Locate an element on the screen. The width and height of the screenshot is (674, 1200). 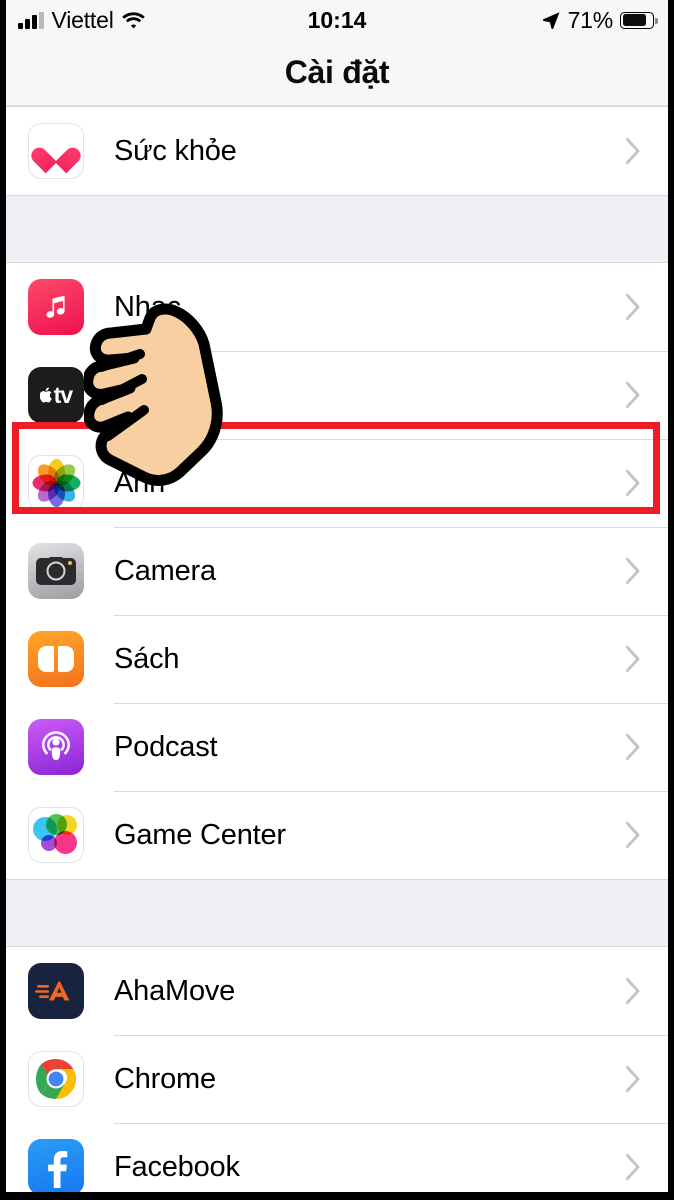
settings-row-health: Sức khỏe is located at coordinates (337, 151).